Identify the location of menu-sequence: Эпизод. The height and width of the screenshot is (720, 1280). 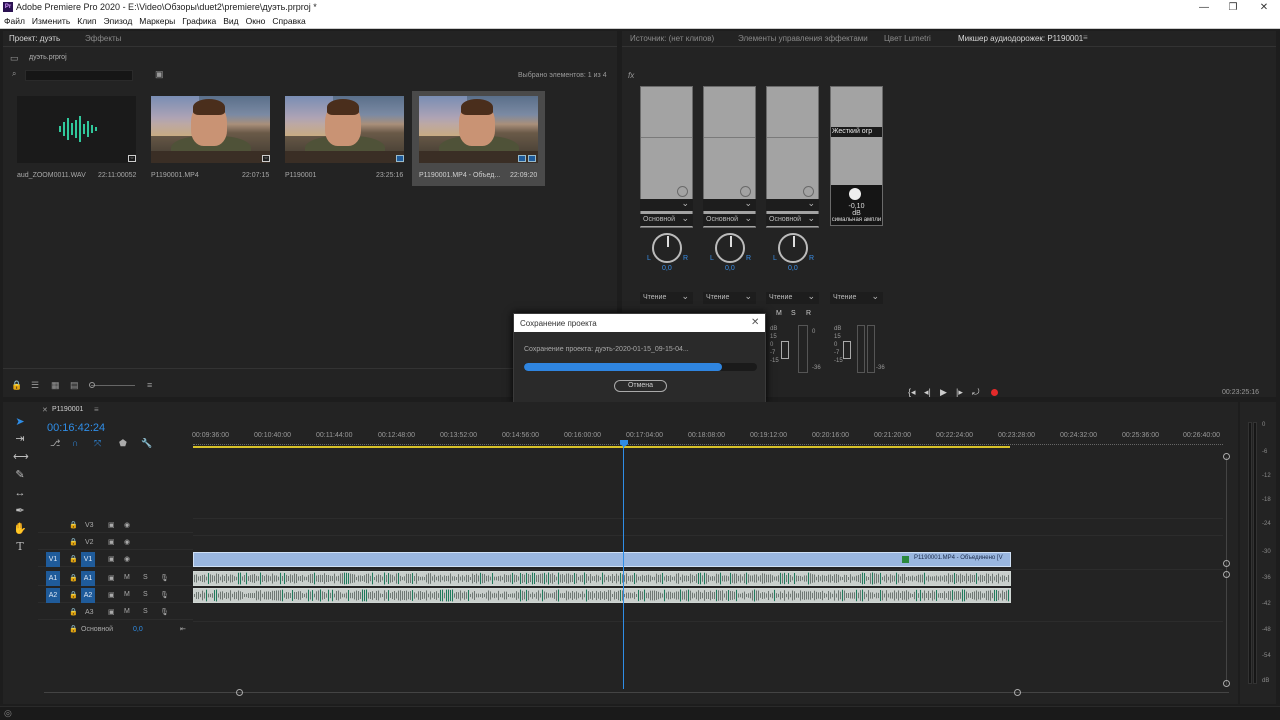
(118, 20).